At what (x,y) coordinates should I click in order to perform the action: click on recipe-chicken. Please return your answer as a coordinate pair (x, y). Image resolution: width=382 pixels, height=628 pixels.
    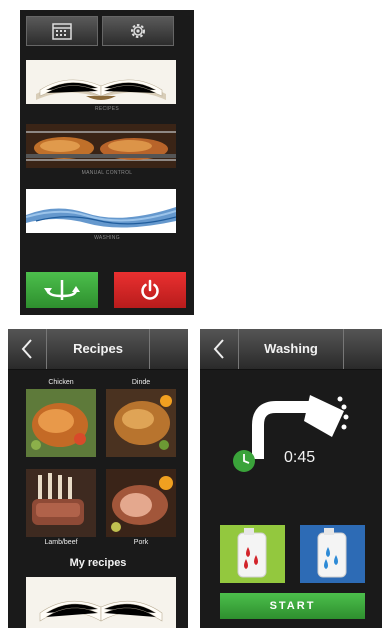
    Looking at the image, I should click on (61, 423).